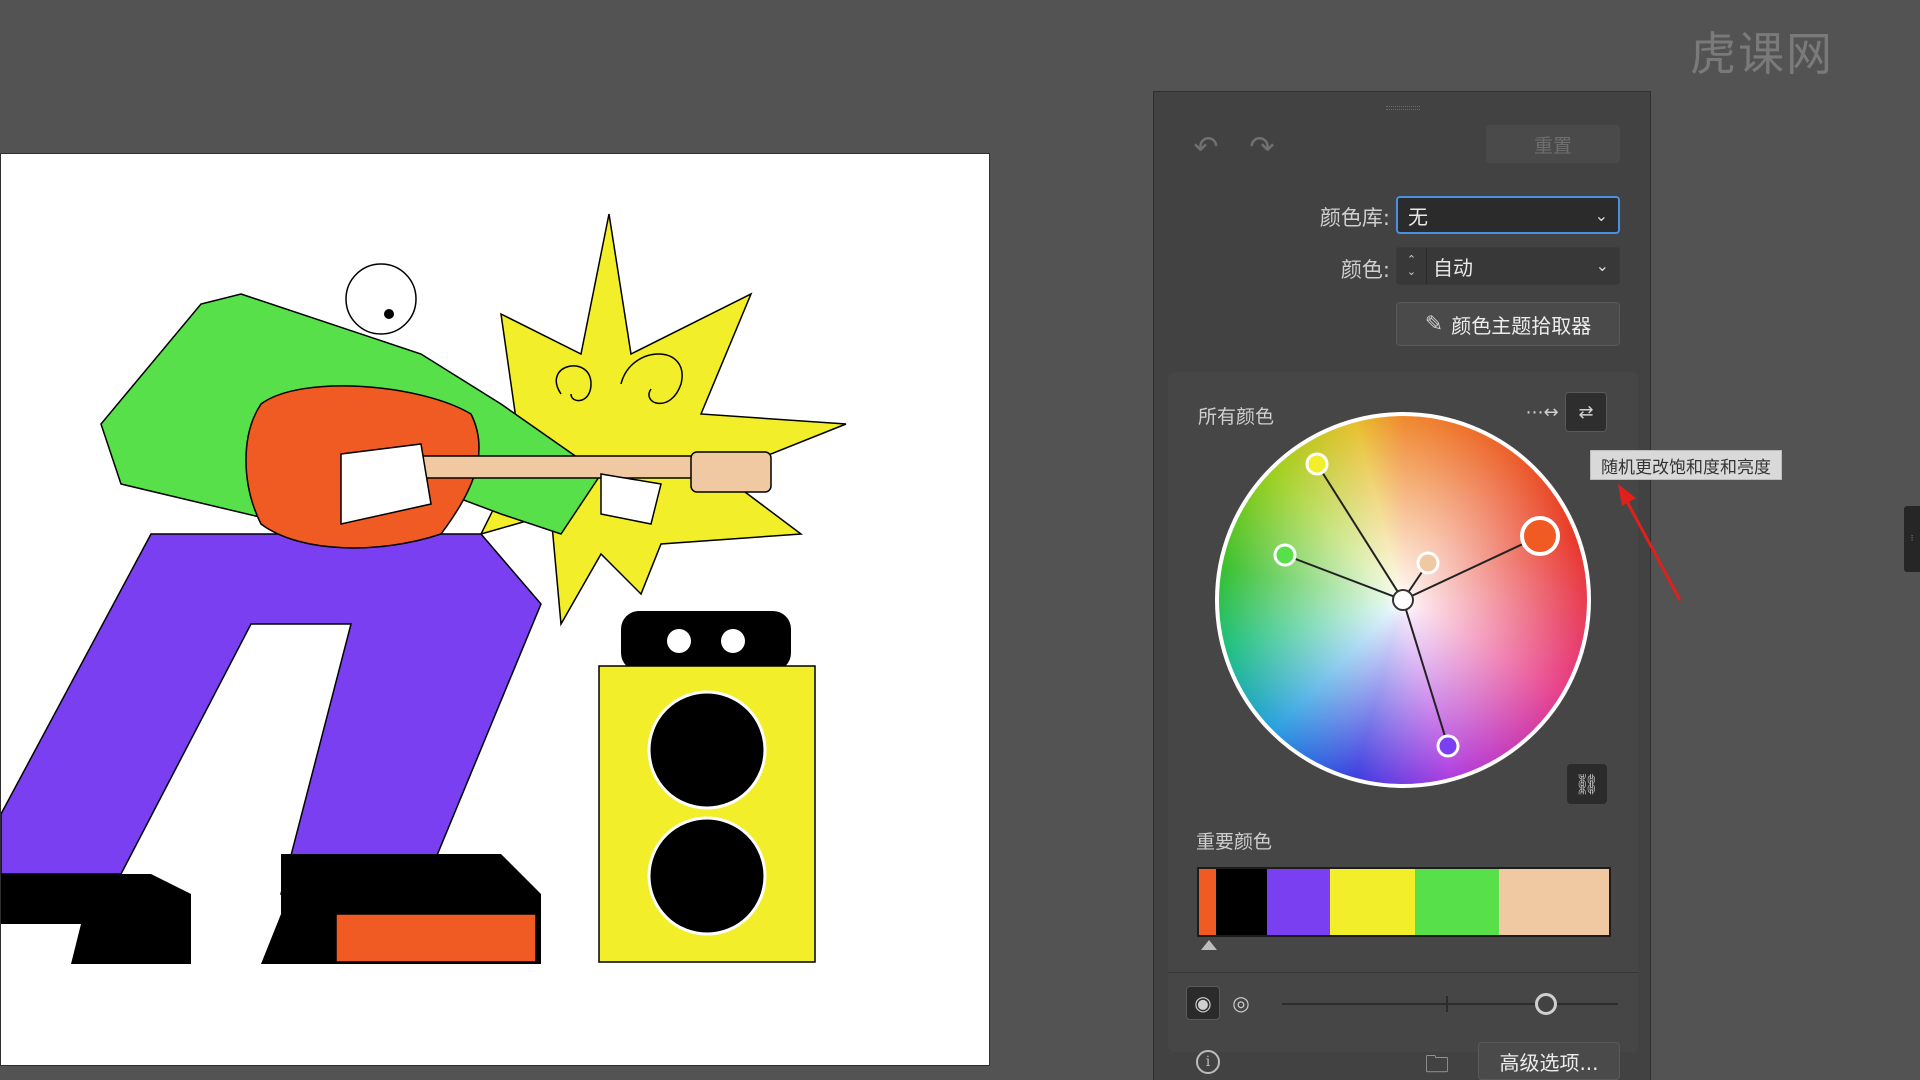  Describe the element at coordinates (96, 919) in the screenshot. I see `left-shoe` at that location.